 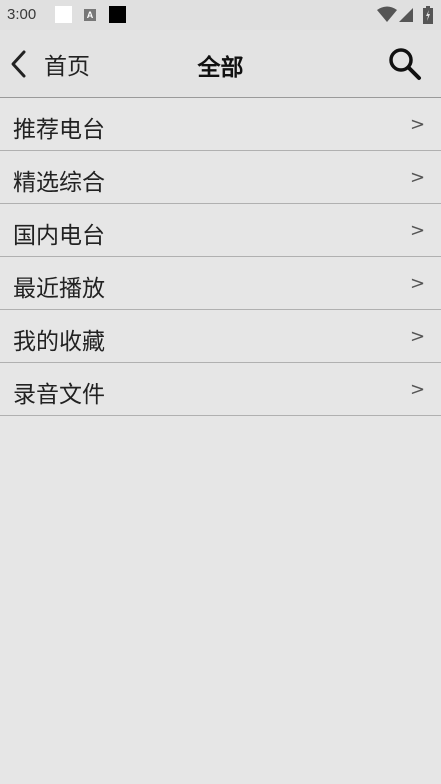 What do you see at coordinates (220, 15) in the screenshot?
I see `status-bar: 3:00 A` at bounding box center [220, 15].